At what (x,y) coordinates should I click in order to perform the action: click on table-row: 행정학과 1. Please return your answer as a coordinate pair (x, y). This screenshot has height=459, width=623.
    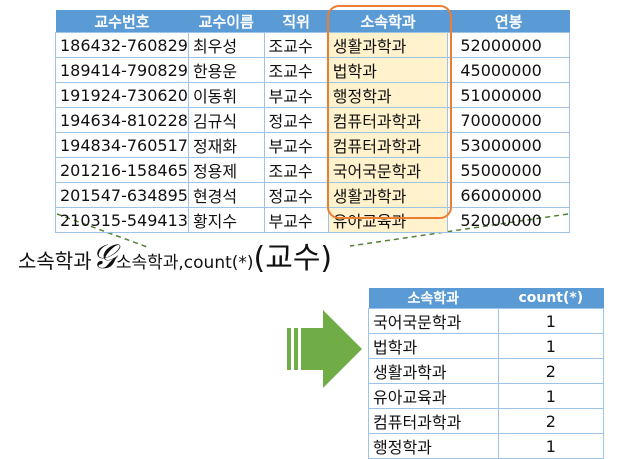
    Looking at the image, I should click on (486, 446).